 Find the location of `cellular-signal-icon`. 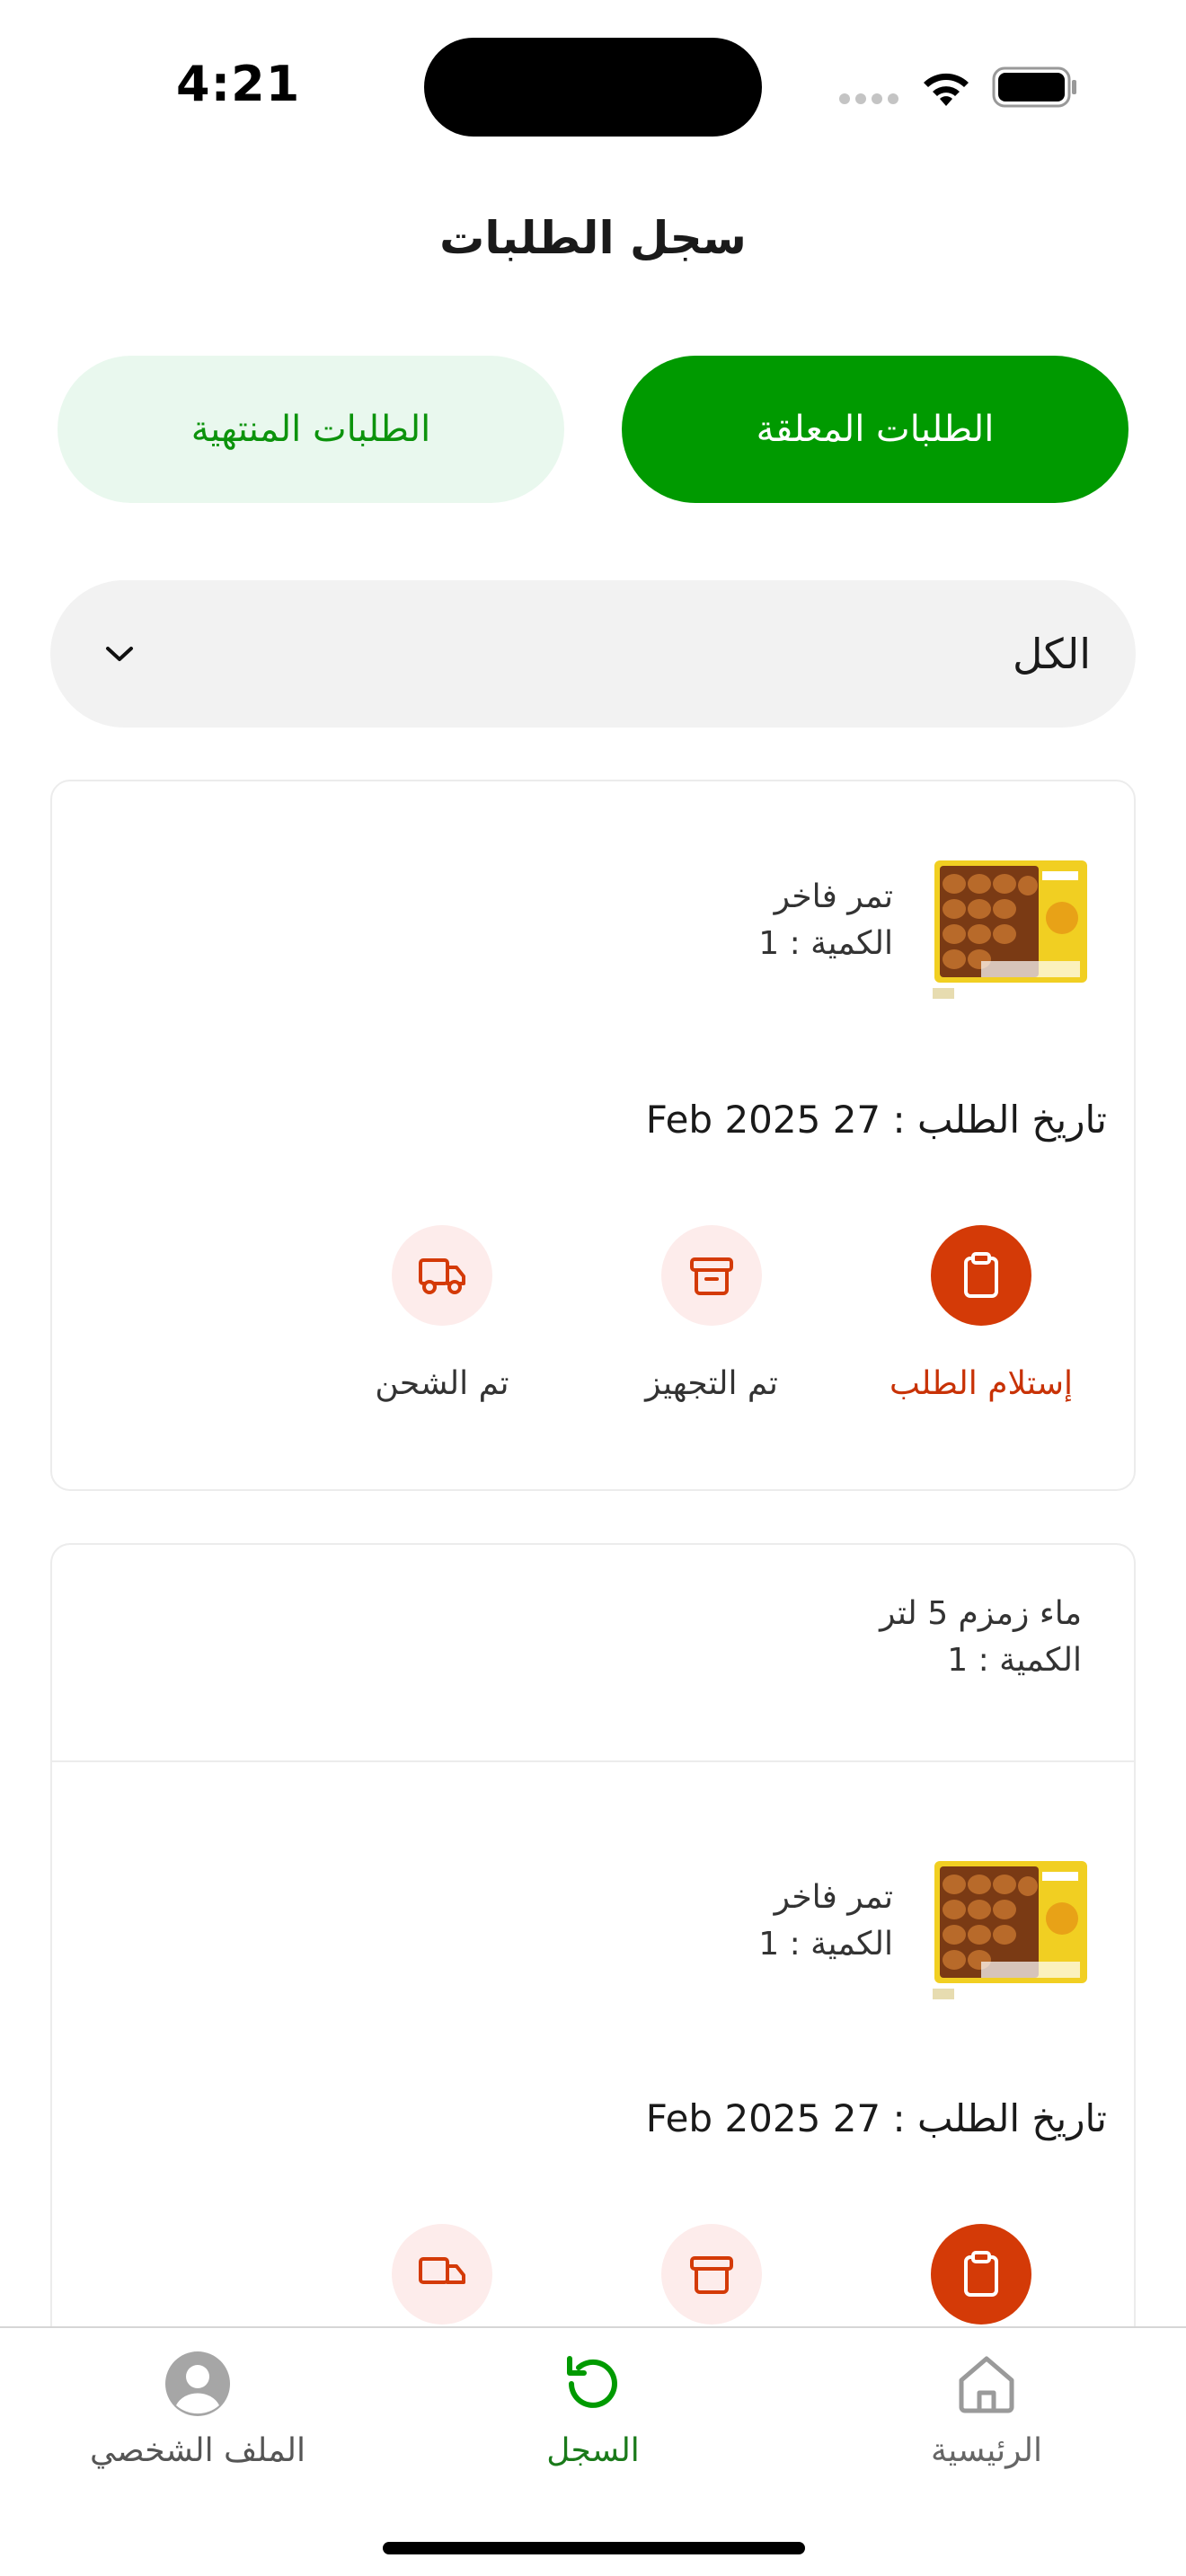

cellular-signal-icon is located at coordinates (868, 98).